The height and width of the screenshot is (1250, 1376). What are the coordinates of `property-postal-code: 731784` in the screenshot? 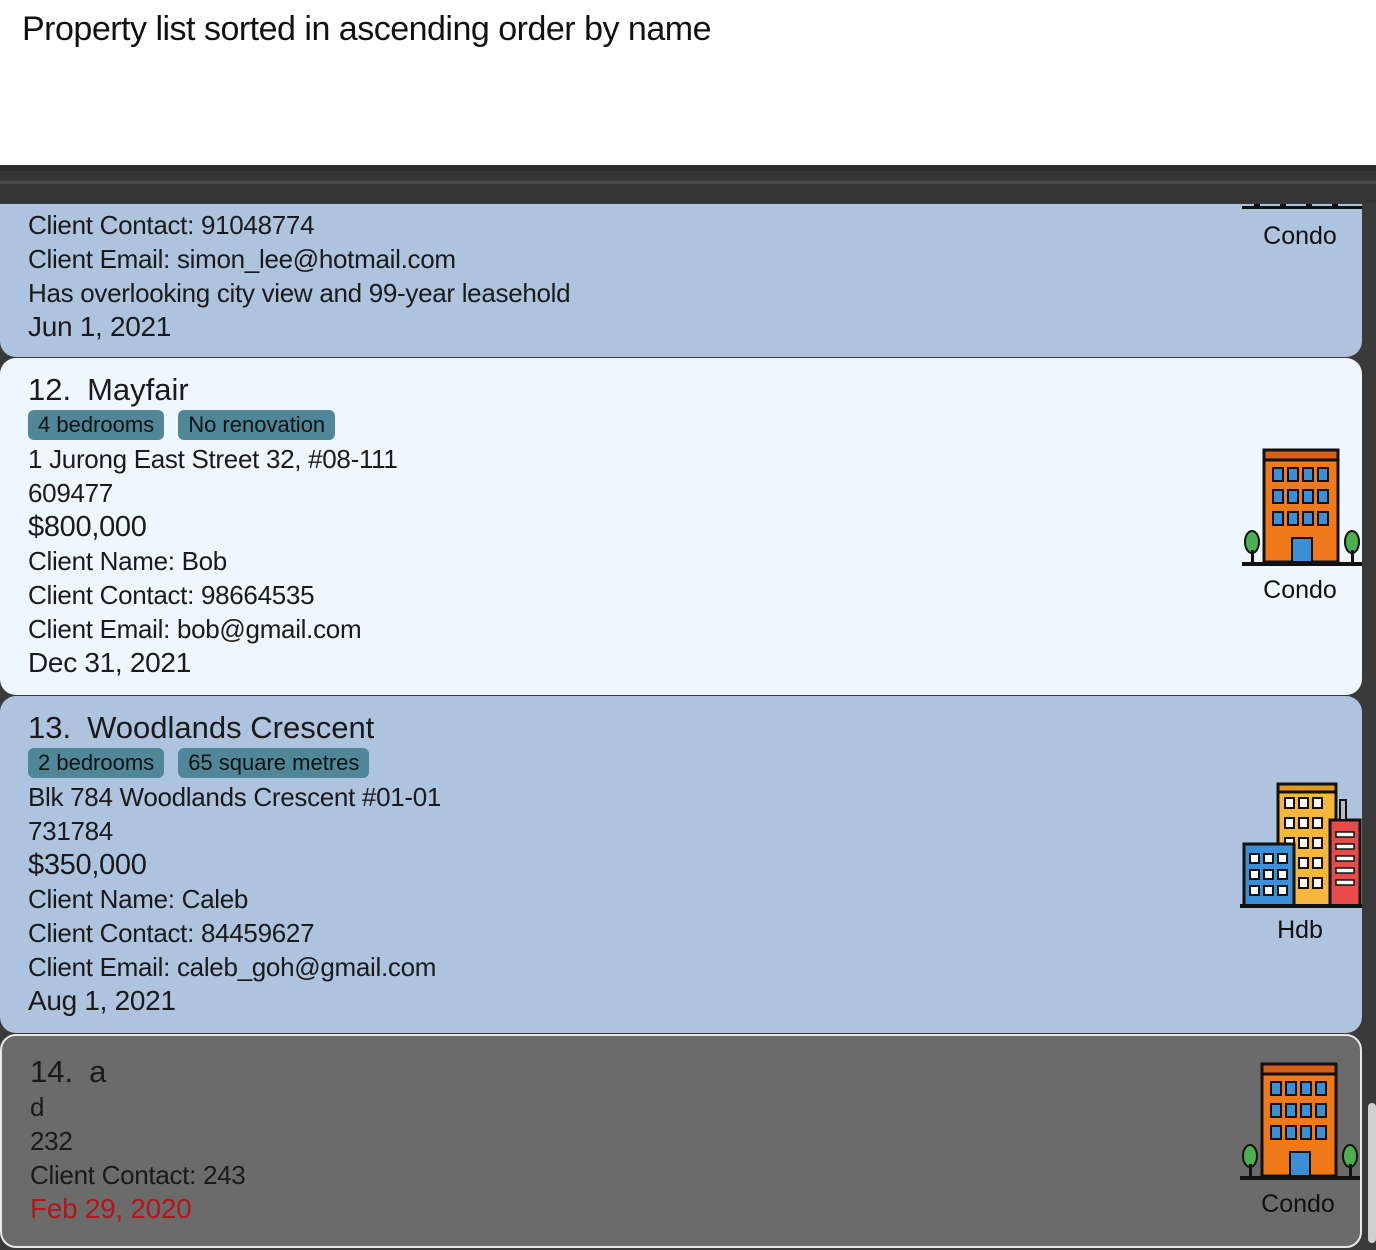 It's located at (70, 831).